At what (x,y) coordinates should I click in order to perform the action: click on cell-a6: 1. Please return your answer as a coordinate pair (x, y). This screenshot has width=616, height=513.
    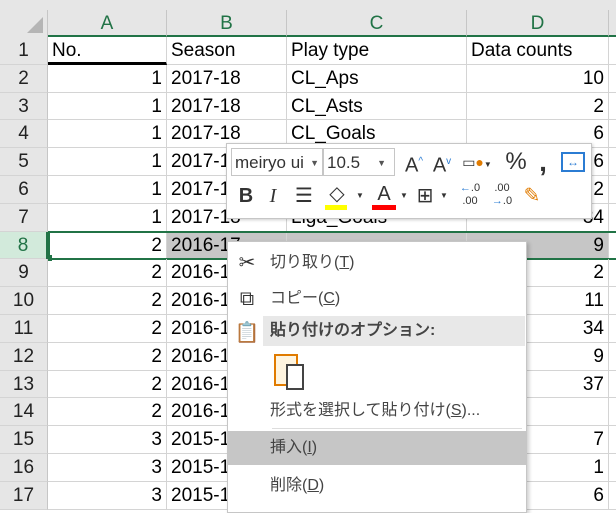
    Looking at the image, I should click on (107, 190).